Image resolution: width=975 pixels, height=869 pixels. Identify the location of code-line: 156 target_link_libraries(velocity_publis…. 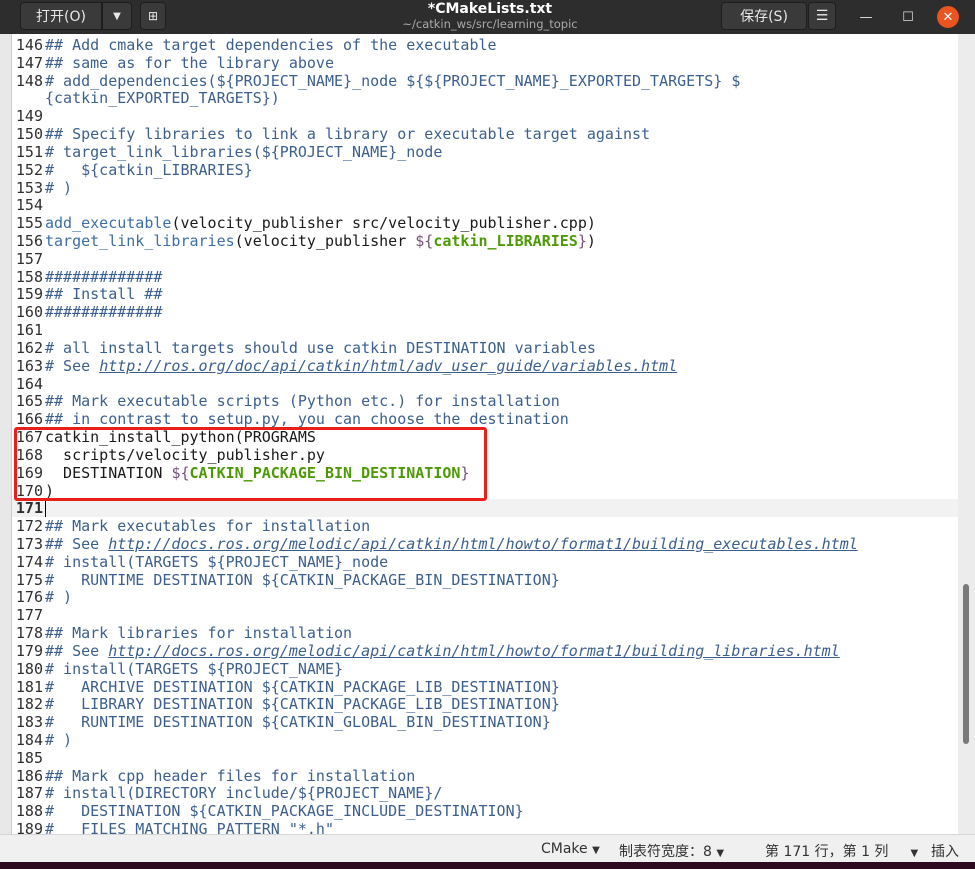
(485, 241).